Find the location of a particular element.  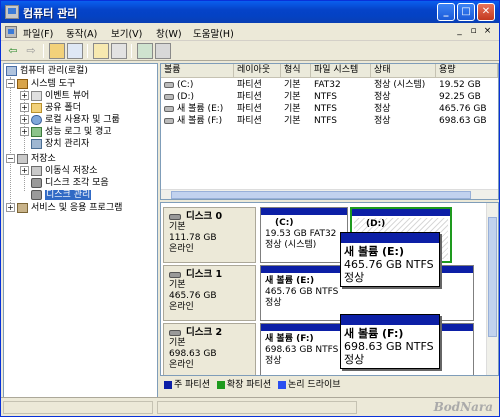

filesystem-cell: FAT32 is located at coordinates (327, 85).